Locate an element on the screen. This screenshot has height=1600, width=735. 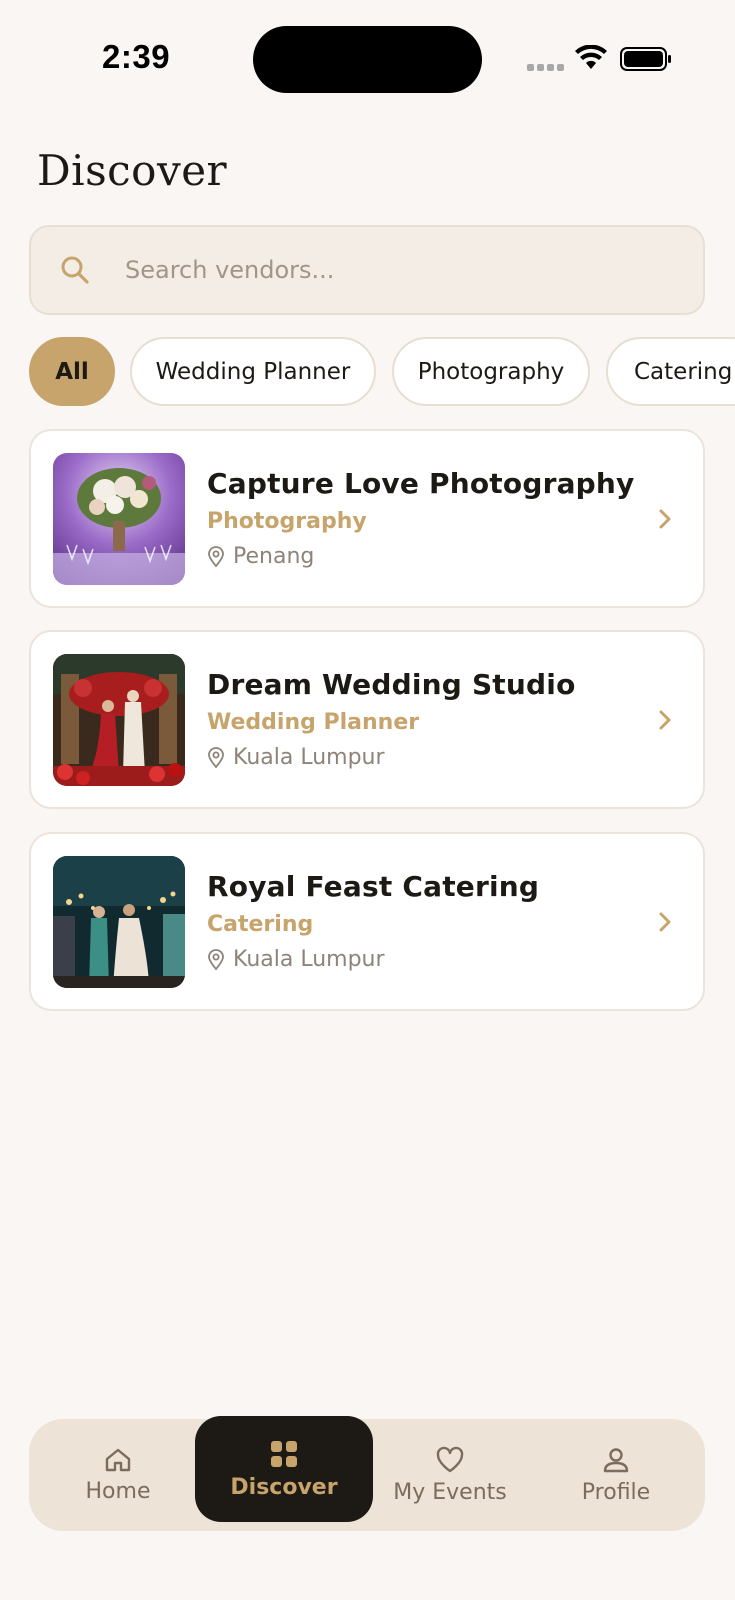
vendor-name: Capture Love Photography is located at coordinates (421, 483).